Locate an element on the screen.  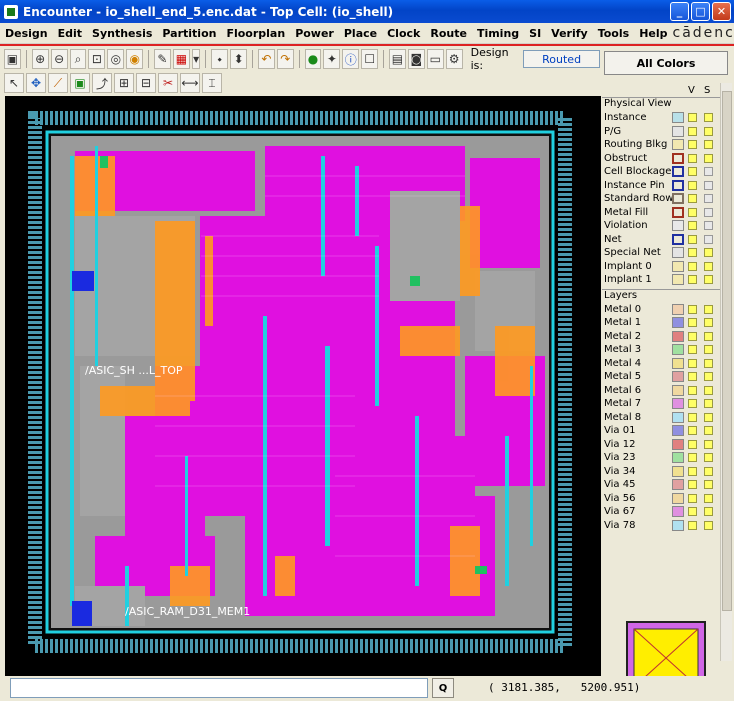
layer-row: Special Net is located at coordinates (661, 253).